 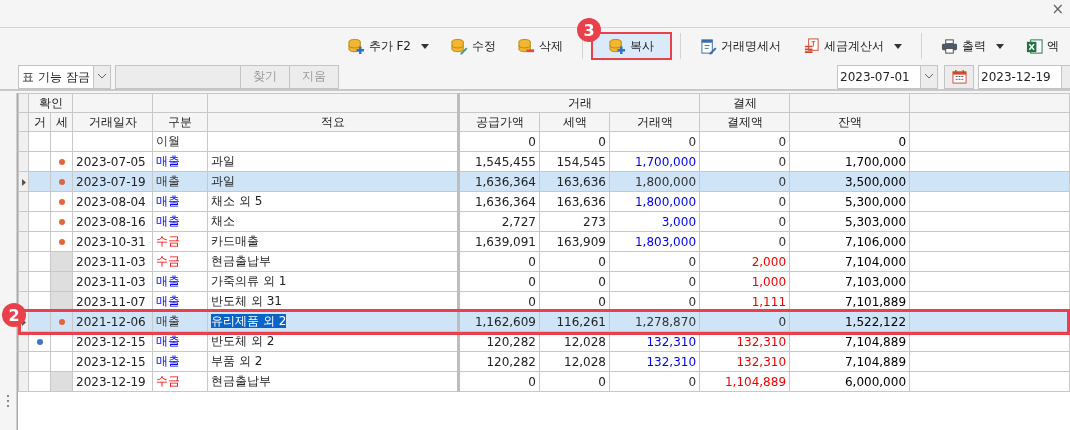 What do you see at coordinates (708, 46) in the screenshot?
I see `document-edit-icon` at bounding box center [708, 46].